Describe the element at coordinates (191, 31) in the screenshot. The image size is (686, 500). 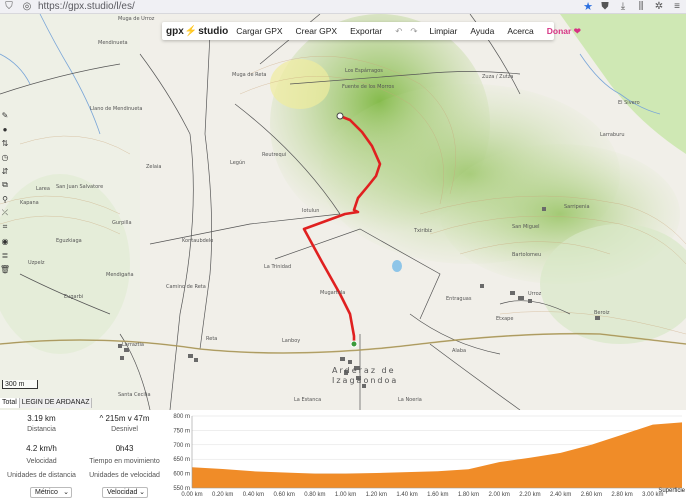
I see `bolt-icon: ⚡` at that location.